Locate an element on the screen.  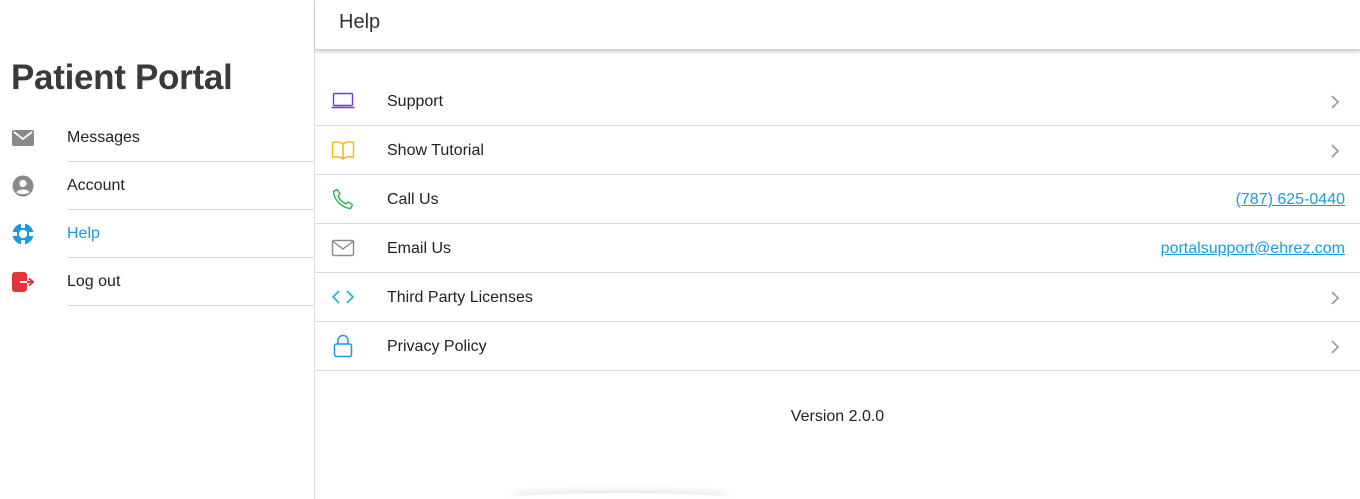
help-row-label: Privacy Policy is located at coordinates (437, 346).